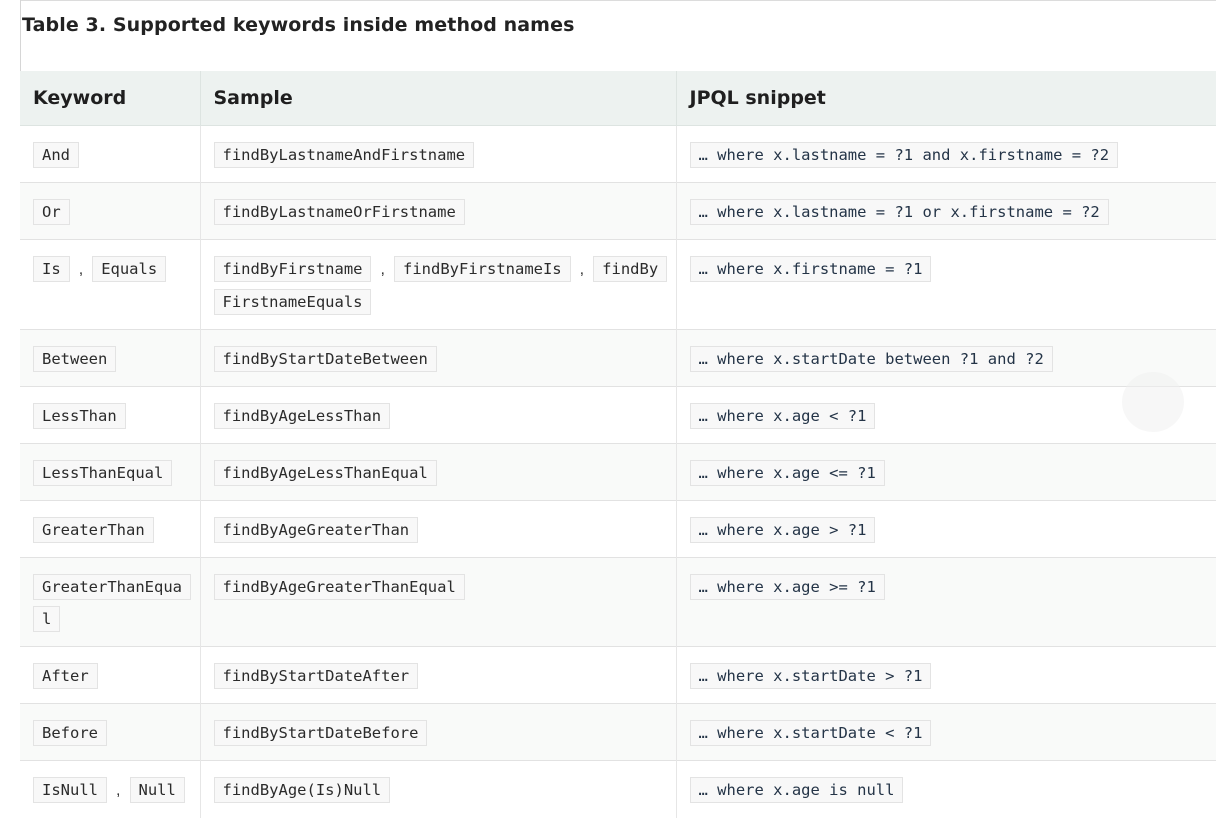 This screenshot has height=818, width=1216. Describe the element at coordinates (946, 732) in the screenshot. I see `jpql-cell: … where x.startDate < ?1` at that location.